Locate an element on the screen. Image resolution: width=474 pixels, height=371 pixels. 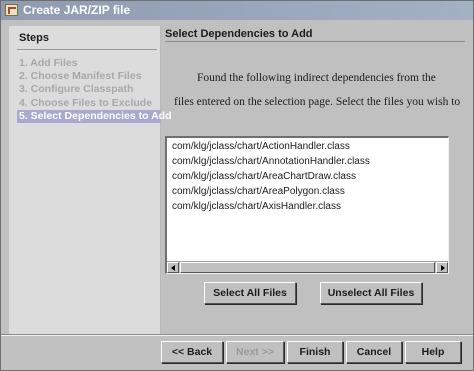
list-item: com/klg/jclass/chart/AxisHandler.class is located at coordinates (256, 207).